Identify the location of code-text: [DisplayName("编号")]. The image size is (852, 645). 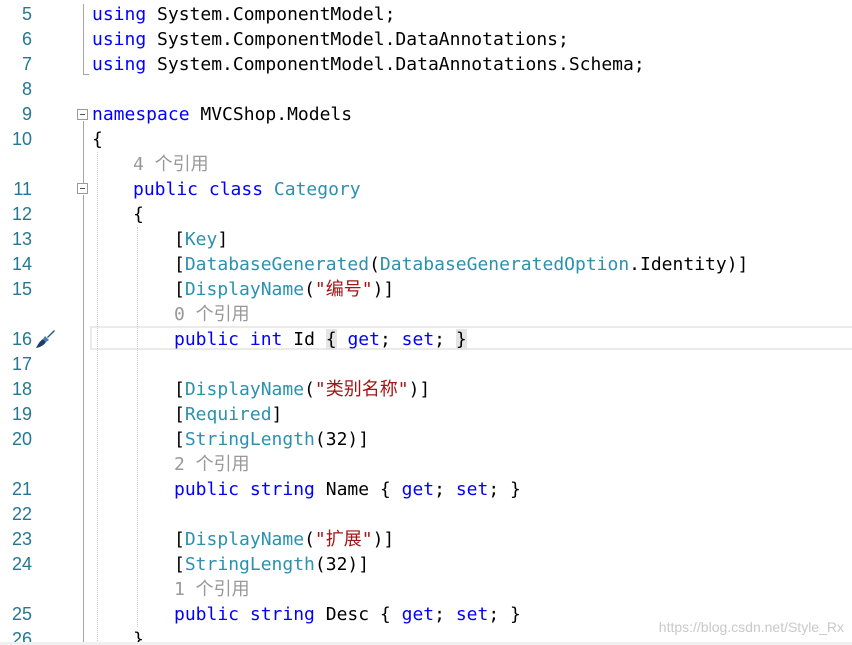
(284, 289).